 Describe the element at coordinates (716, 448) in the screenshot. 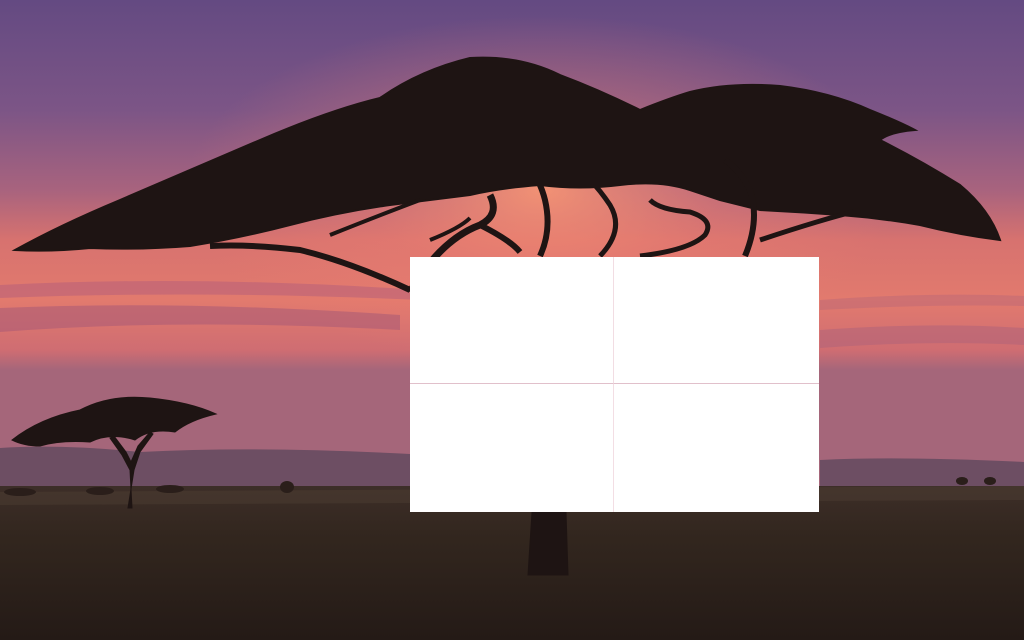

I see `tile-bottom-right` at that location.